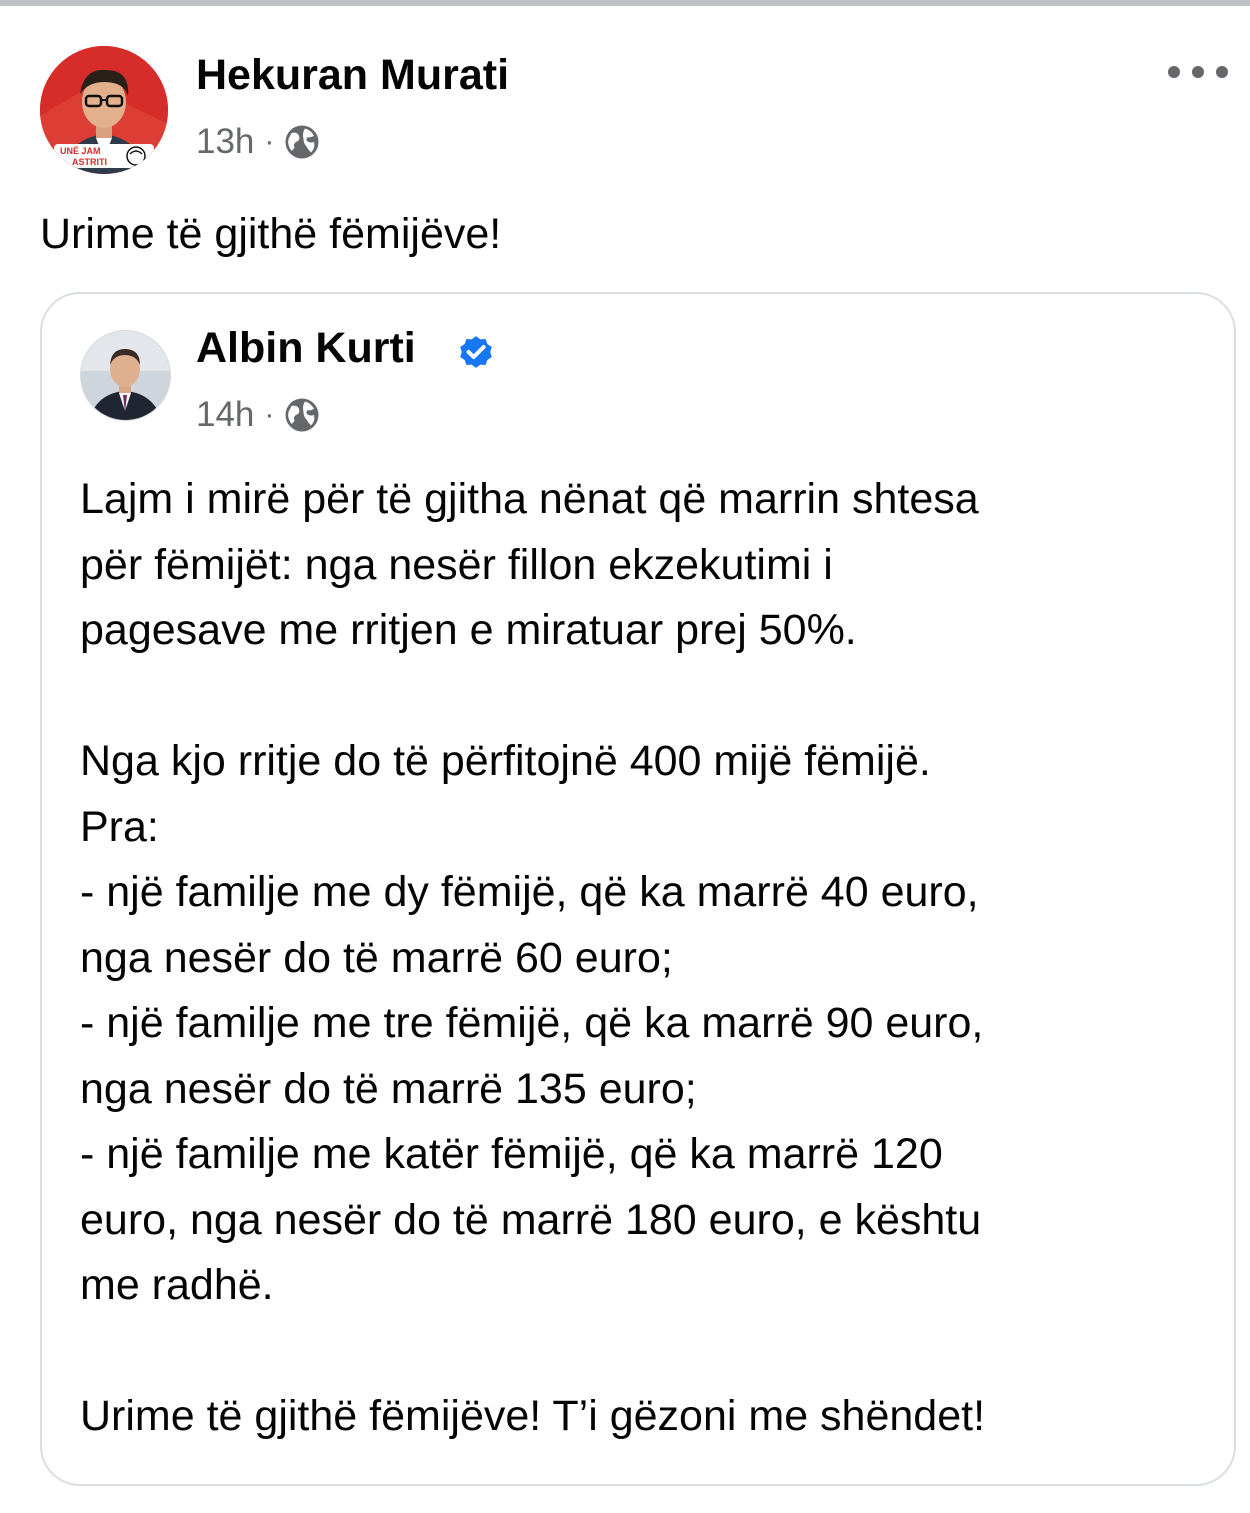 This screenshot has width=1250, height=1513. Describe the element at coordinates (89, 162) in the screenshot. I see `svg-text: ASTRITI` at that location.